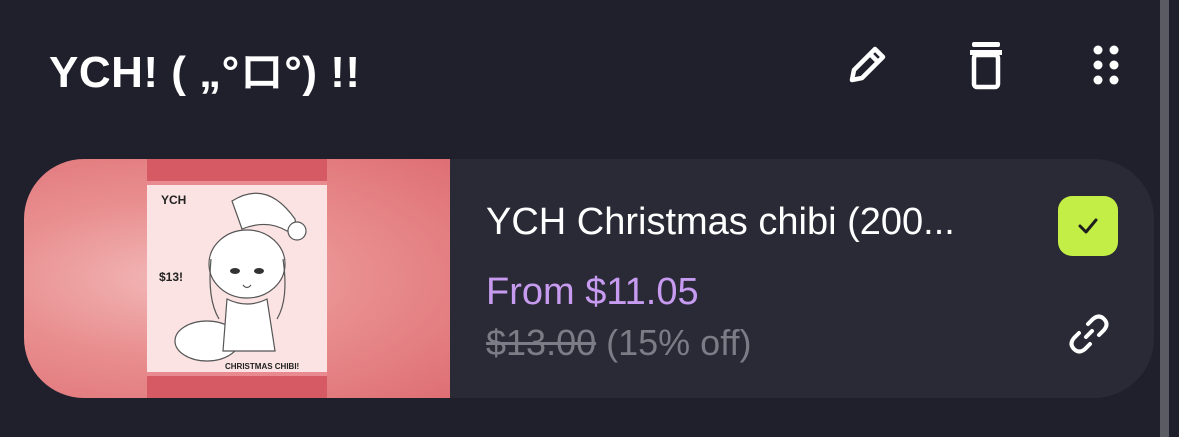  What do you see at coordinates (679, 342) in the screenshot?
I see `discount-label: (15% off)` at bounding box center [679, 342].